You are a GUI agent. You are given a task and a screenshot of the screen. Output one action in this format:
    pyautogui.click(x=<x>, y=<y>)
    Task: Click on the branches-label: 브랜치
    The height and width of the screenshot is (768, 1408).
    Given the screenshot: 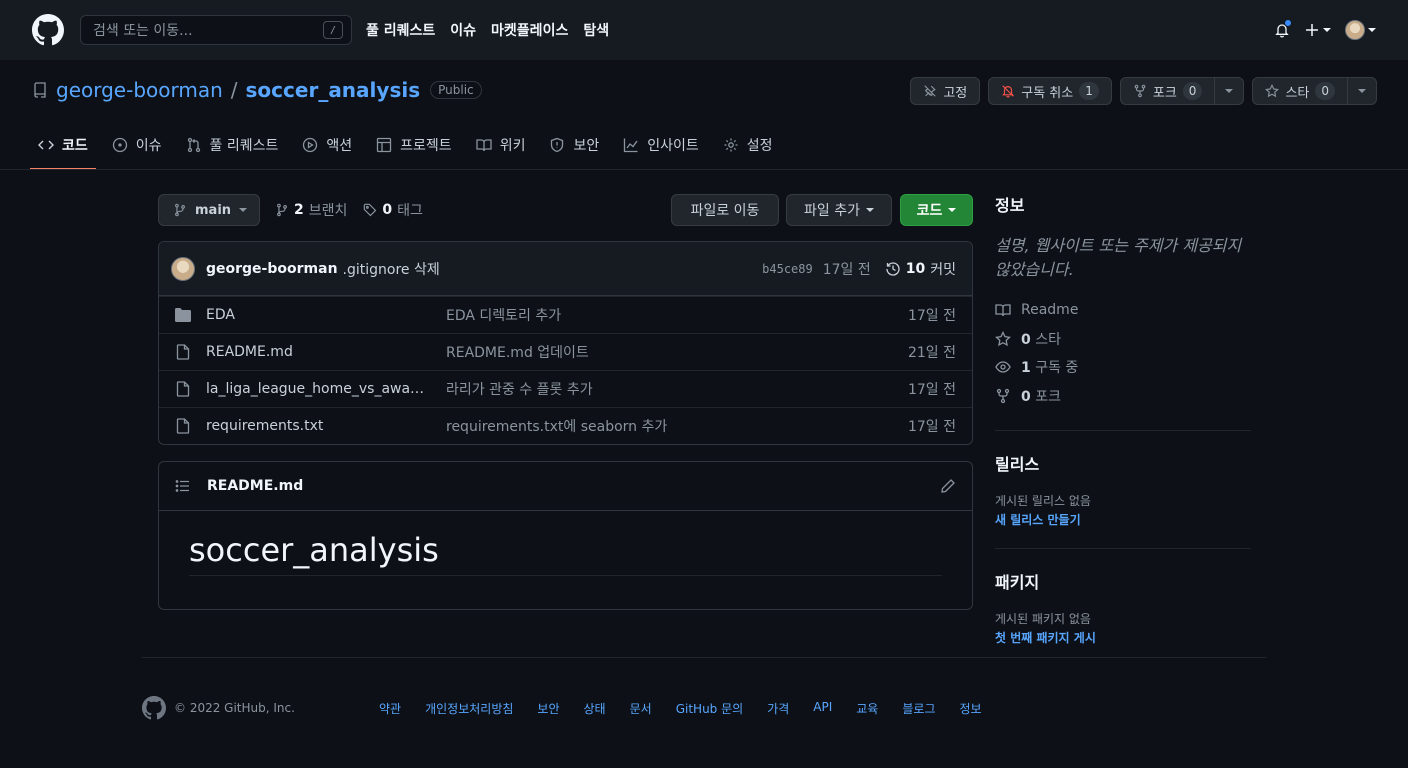 What is the action you would take?
    pyautogui.click(x=328, y=211)
    